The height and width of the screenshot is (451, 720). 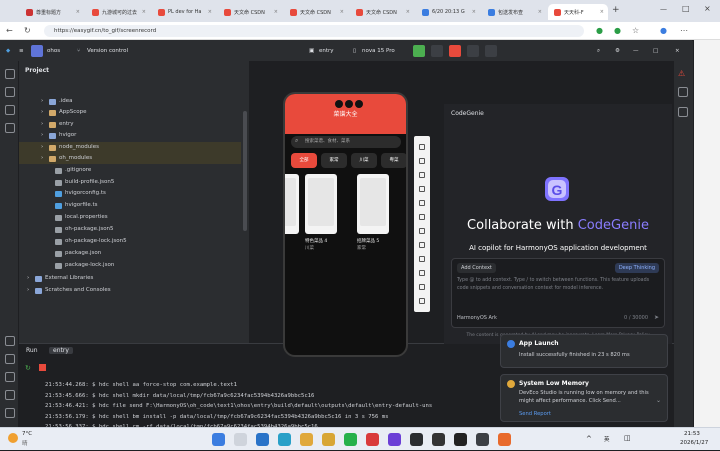 I want to click on clock-date: 2026/1/27, so click(x=694, y=443).